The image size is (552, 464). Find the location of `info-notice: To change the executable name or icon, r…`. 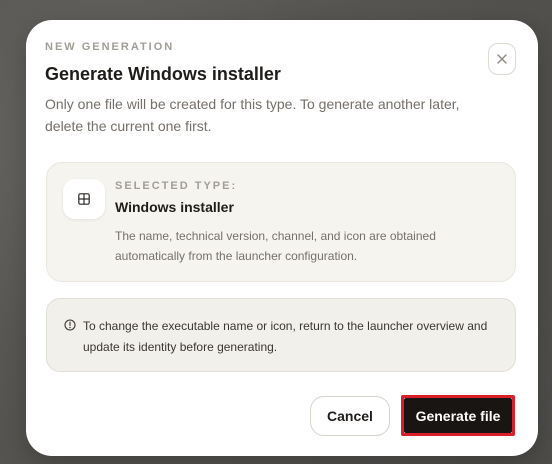

info-notice: To change the executable name or icon, r… is located at coordinates (281, 335).